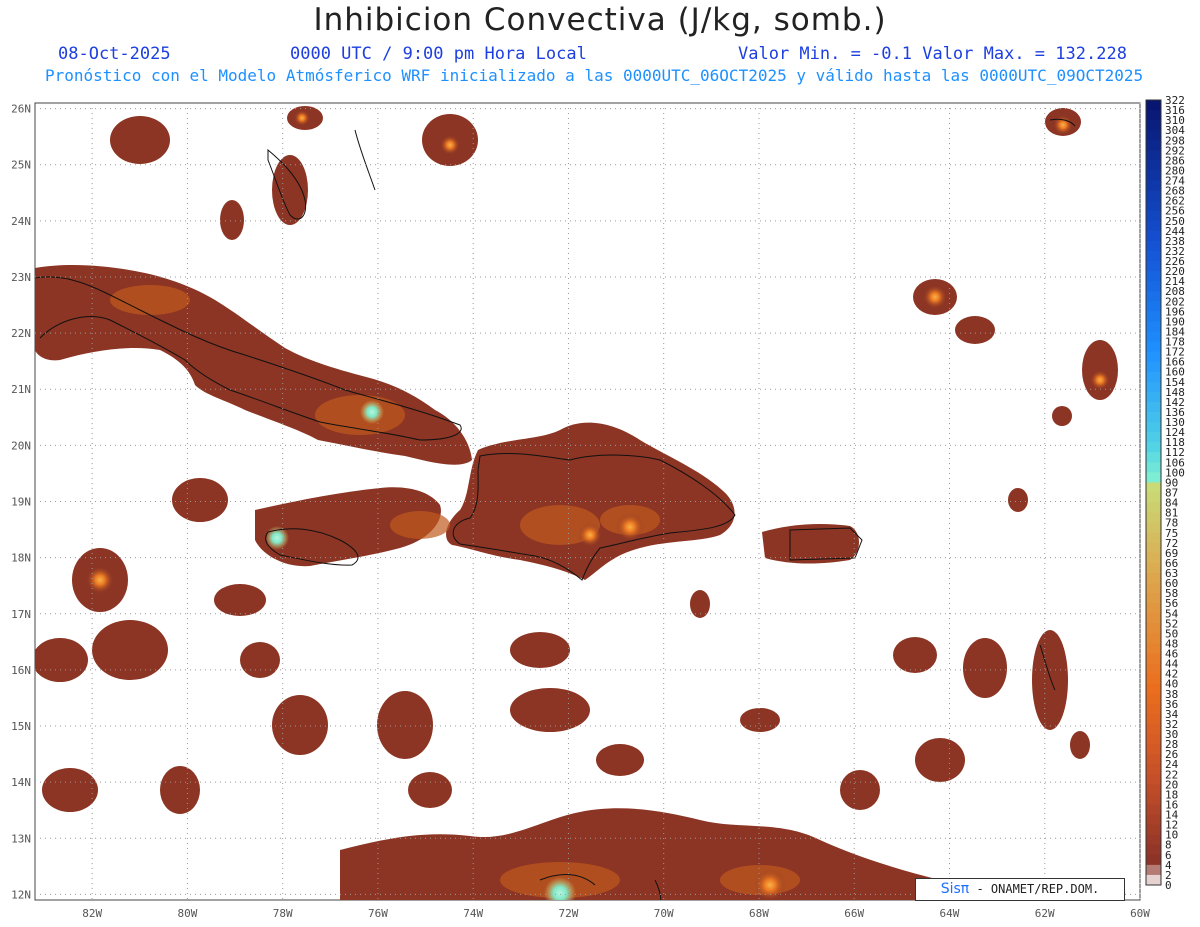  Describe the element at coordinates (21, 726) in the screenshot. I see `lat-tick-label: 15N` at that location.